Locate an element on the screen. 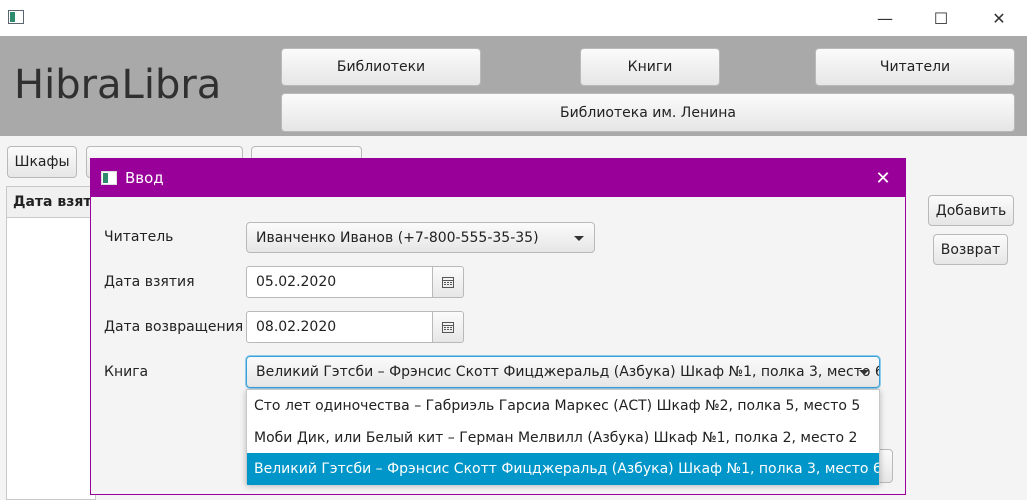 This screenshot has height=500, width=1027. book-label: Книга is located at coordinates (126, 372).